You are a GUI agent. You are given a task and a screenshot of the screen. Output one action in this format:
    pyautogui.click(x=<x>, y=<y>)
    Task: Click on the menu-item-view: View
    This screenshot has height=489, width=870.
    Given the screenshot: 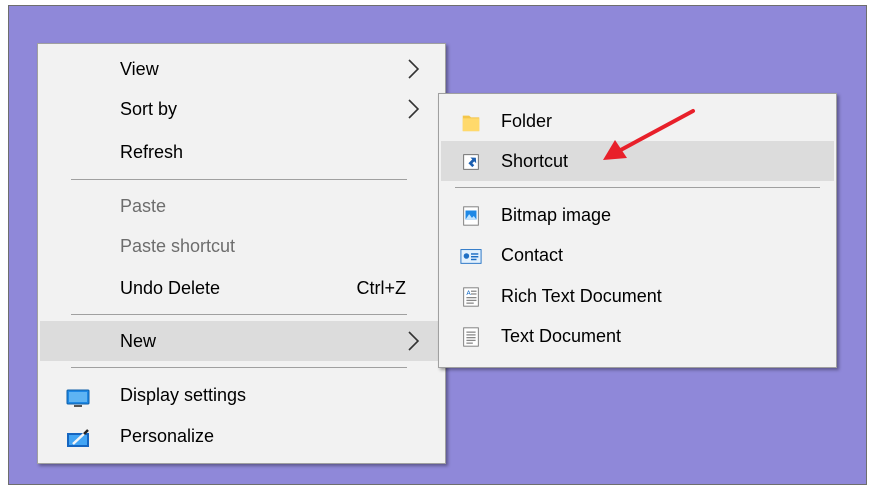 What is the action you would take?
    pyautogui.click(x=241, y=69)
    